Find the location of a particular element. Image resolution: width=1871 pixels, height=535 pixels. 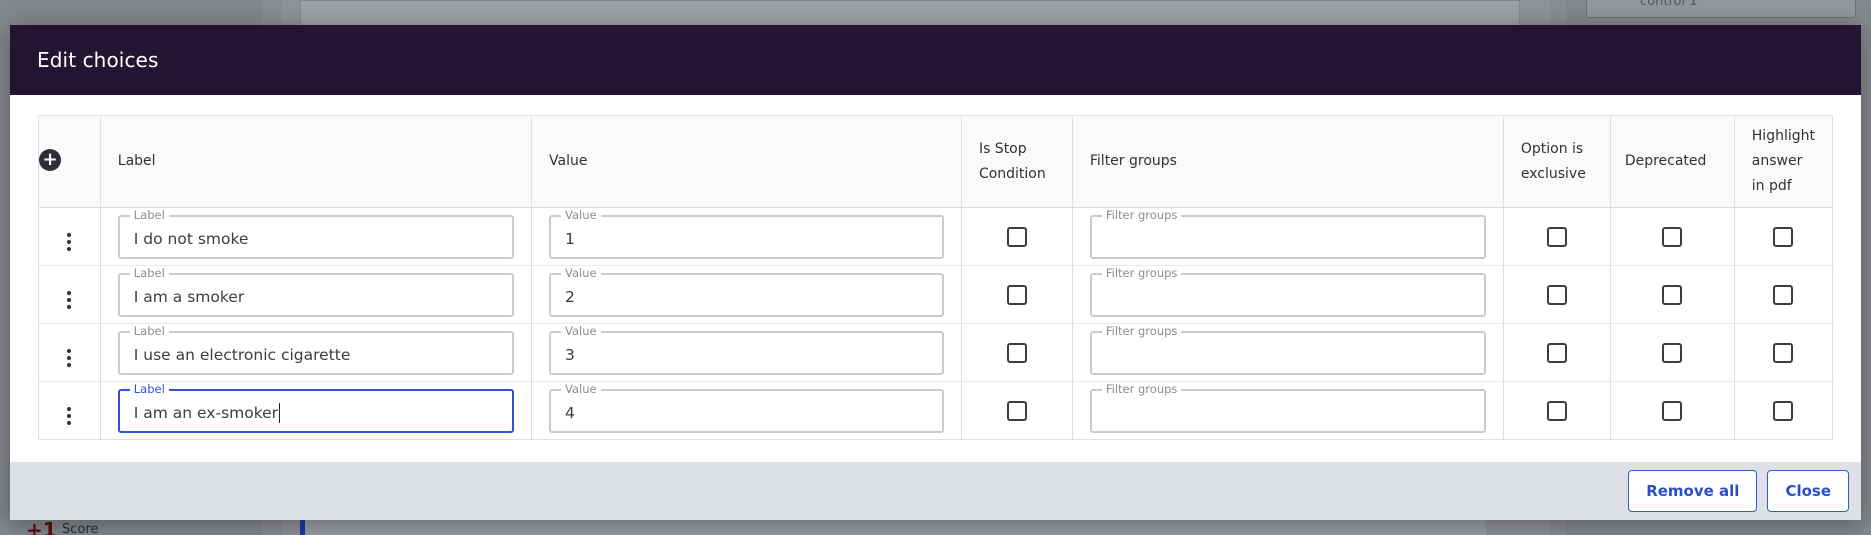

column-header-is-stop: Is Stop Condition is located at coordinates (1017, 161).